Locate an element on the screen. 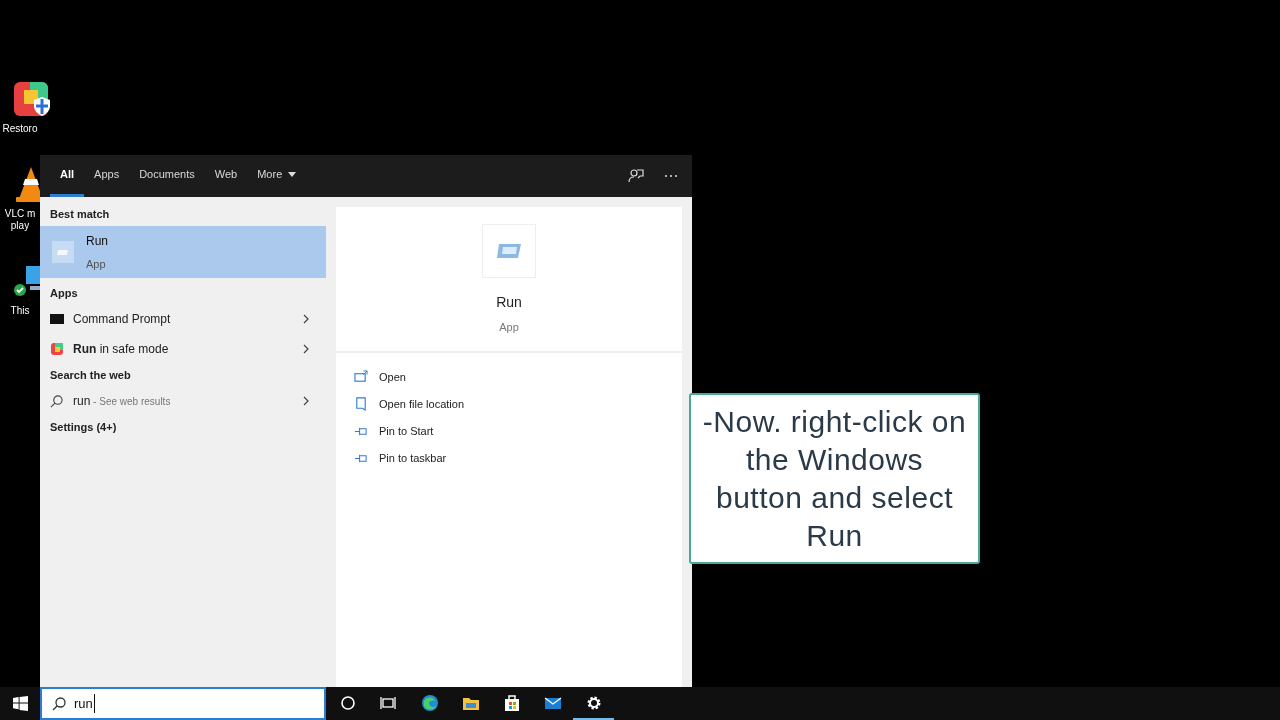 The width and height of the screenshot is (1280, 720). tab: Web is located at coordinates (226, 176).